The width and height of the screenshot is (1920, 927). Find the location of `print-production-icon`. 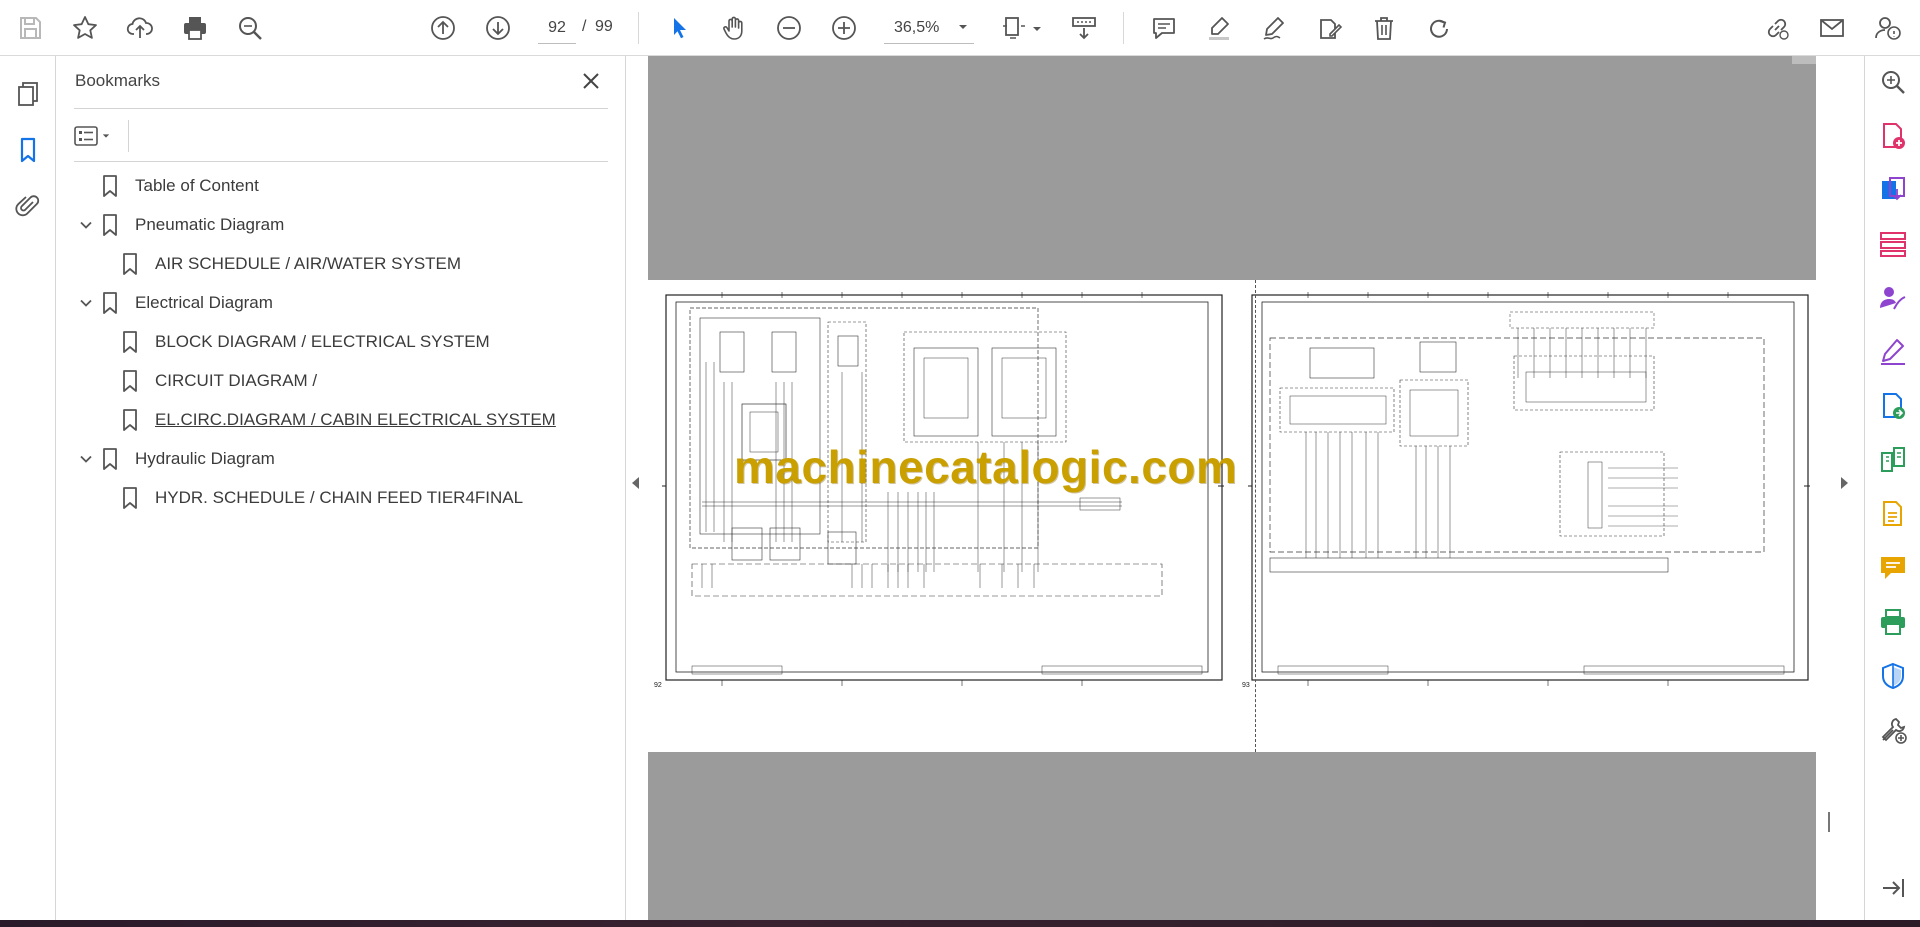

print-production-icon is located at coordinates (1893, 622).